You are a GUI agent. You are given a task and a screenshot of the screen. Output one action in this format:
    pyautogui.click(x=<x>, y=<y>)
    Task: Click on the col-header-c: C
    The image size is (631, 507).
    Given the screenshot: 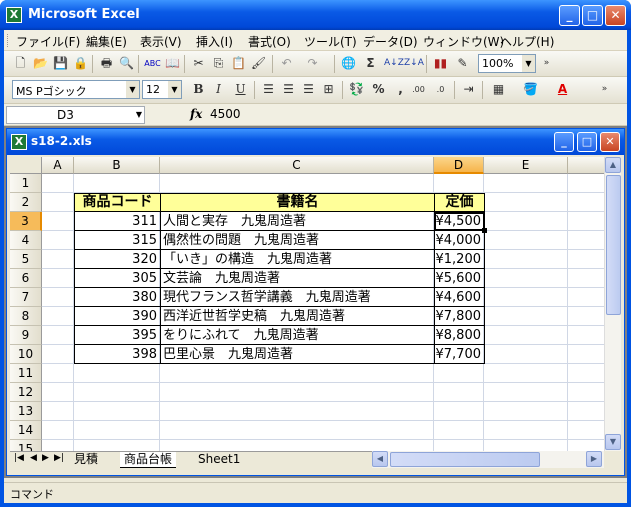 What is the action you would take?
    pyautogui.click(x=297, y=165)
    